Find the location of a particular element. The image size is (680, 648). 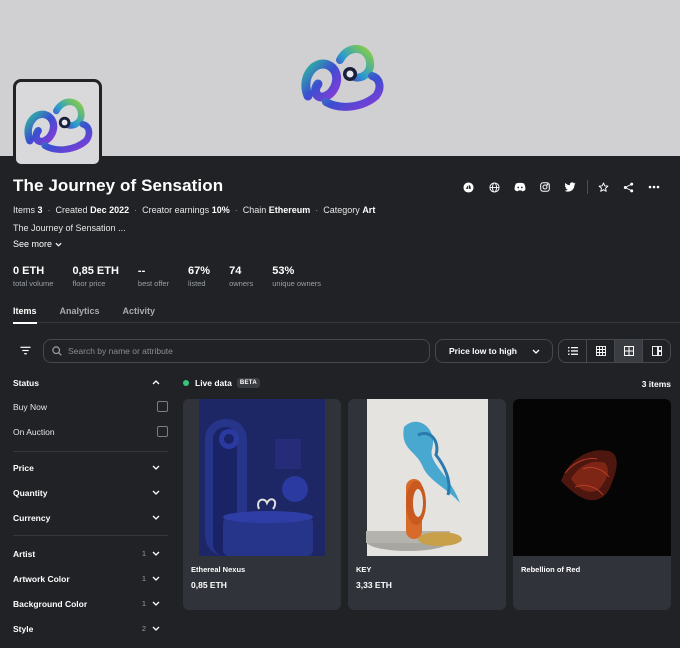

filter-option-on-auction: On Auction is located at coordinates (90, 431).